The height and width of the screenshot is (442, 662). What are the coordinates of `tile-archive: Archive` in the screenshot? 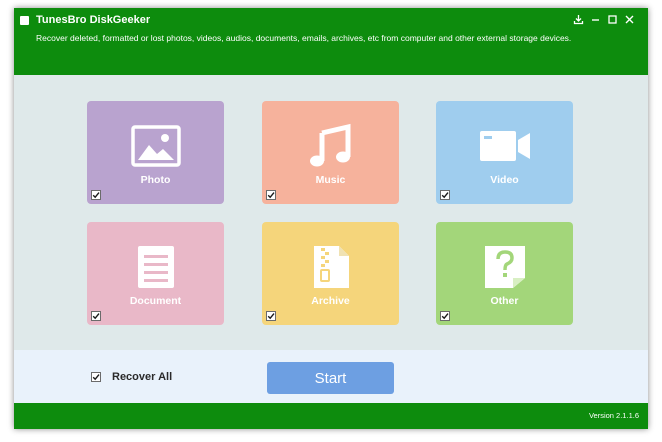 It's located at (330, 273).